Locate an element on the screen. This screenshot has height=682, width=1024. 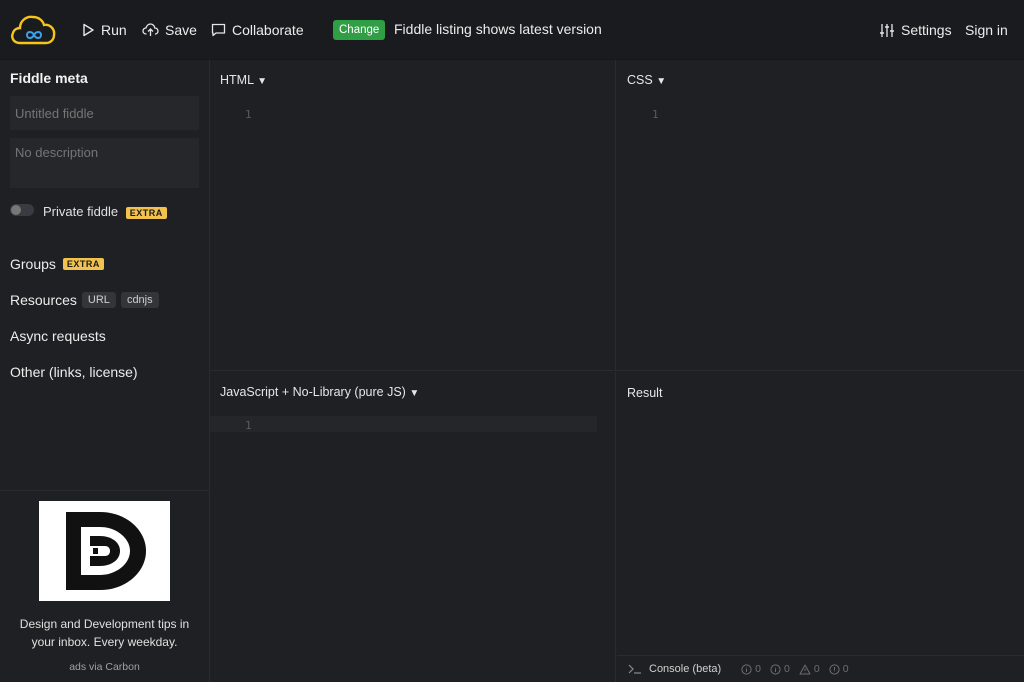
js-panel-label: JavaScript + No-Library (pure JS) ▼ is located at coordinates (319, 392).